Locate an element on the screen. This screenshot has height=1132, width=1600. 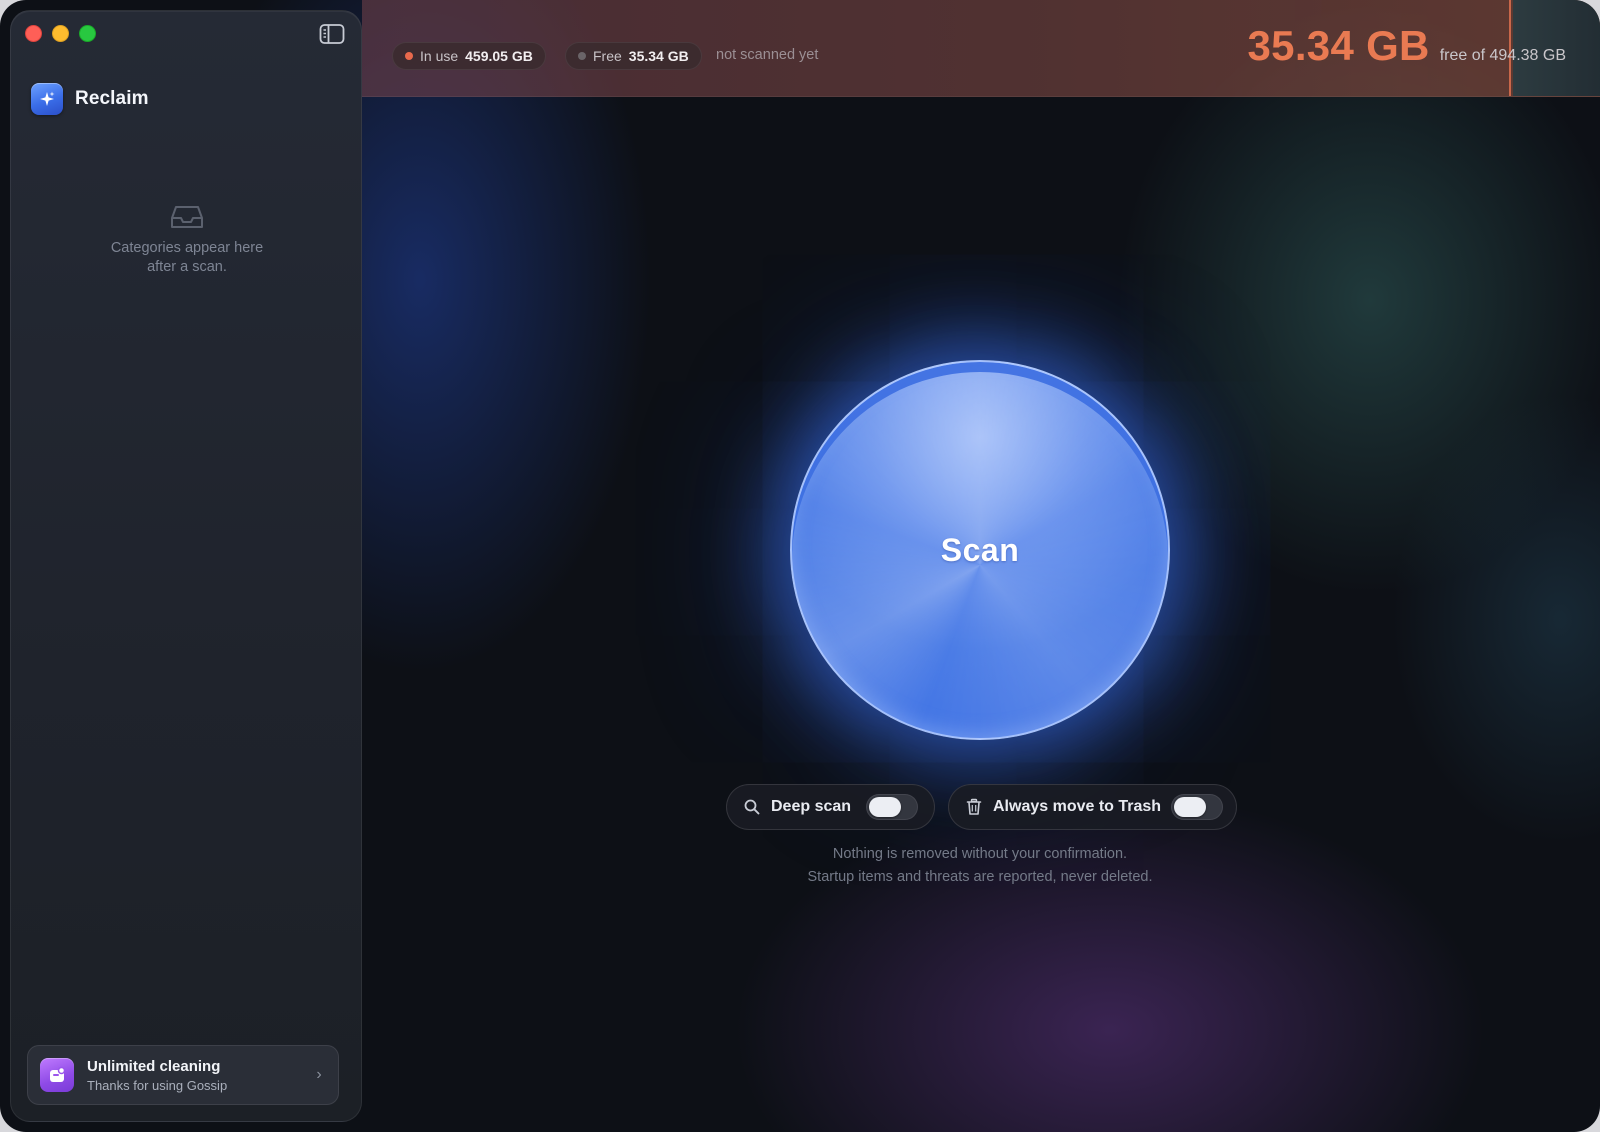
always-move-to-trash-toggle-knob is located at coordinates (1190, 807).